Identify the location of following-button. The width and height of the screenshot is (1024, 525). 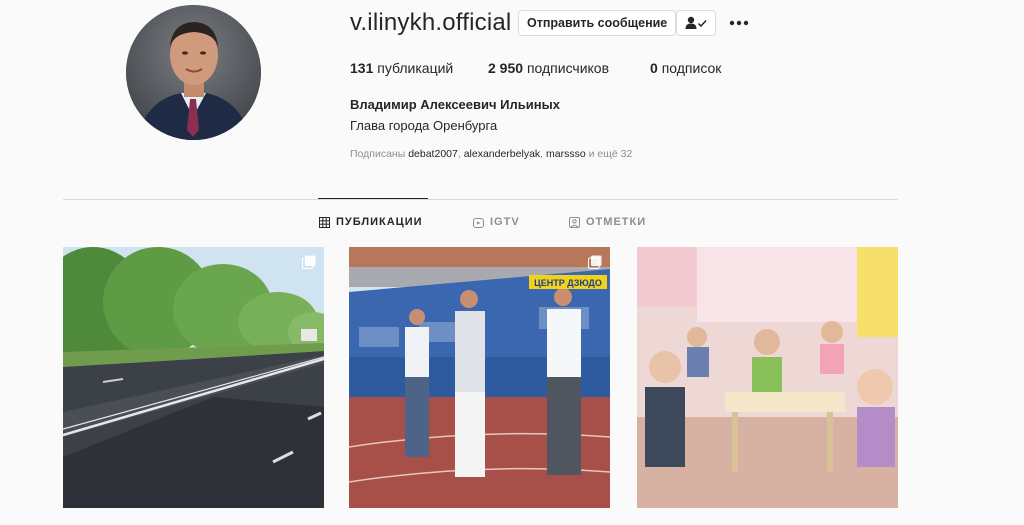
(696, 23).